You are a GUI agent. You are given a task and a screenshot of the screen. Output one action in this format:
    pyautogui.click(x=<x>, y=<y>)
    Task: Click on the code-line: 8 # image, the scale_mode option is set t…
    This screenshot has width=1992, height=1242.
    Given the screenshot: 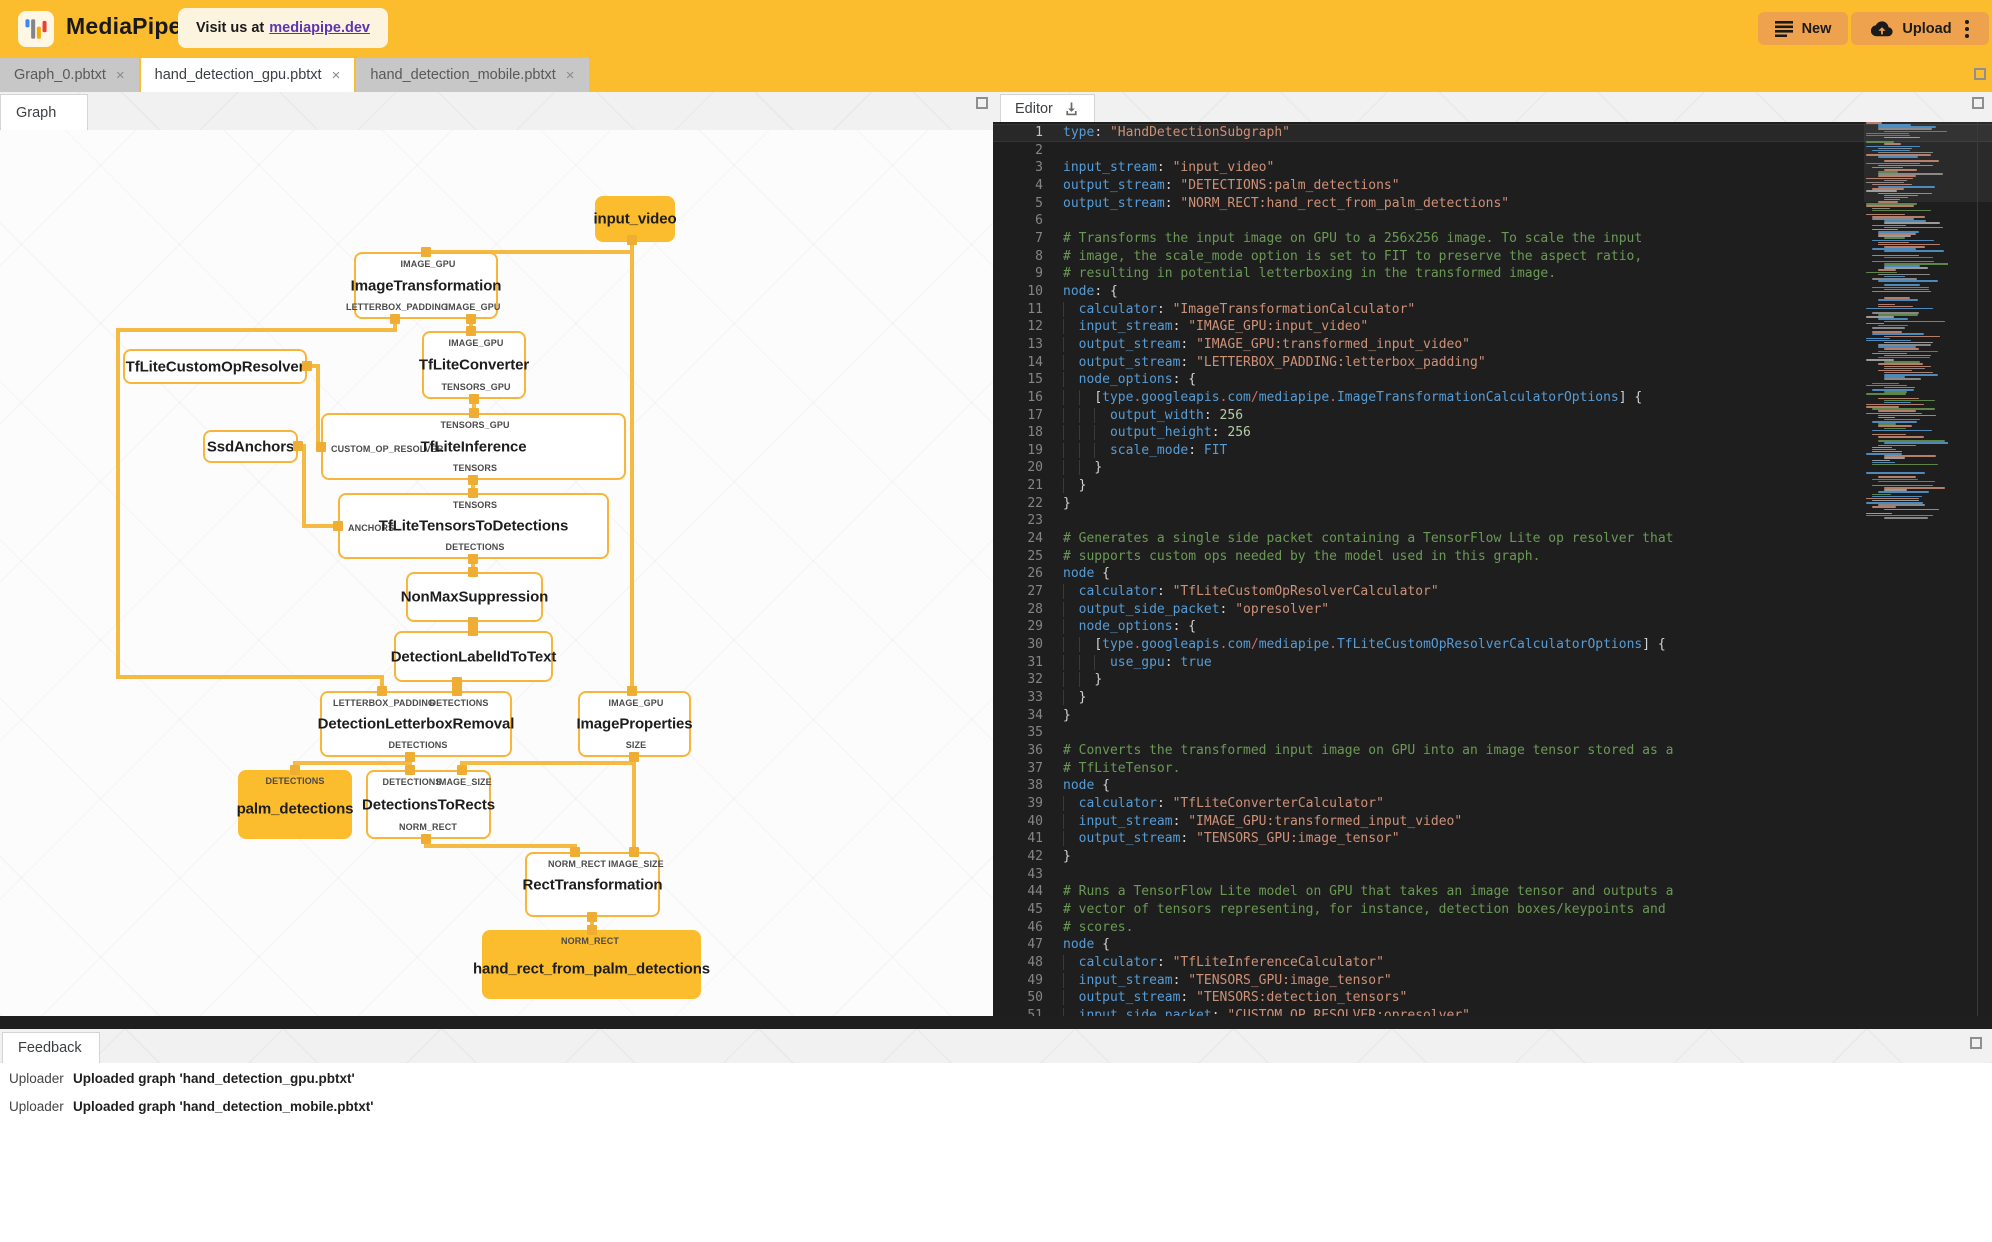 What is the action you would take?
    pyautogui.click(x=1492, y=257)
    